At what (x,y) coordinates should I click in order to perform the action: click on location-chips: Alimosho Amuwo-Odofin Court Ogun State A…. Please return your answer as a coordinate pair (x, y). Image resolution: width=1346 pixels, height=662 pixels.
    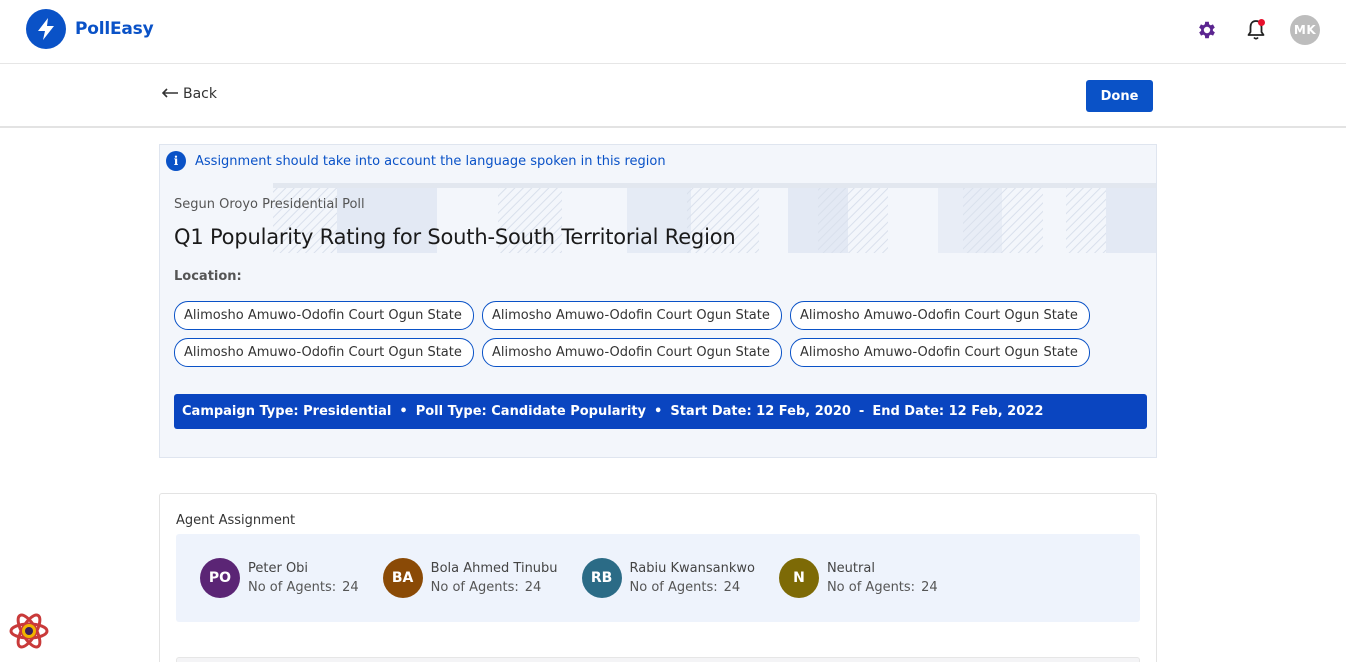
    Looking at the image, I should click on (639, 334).